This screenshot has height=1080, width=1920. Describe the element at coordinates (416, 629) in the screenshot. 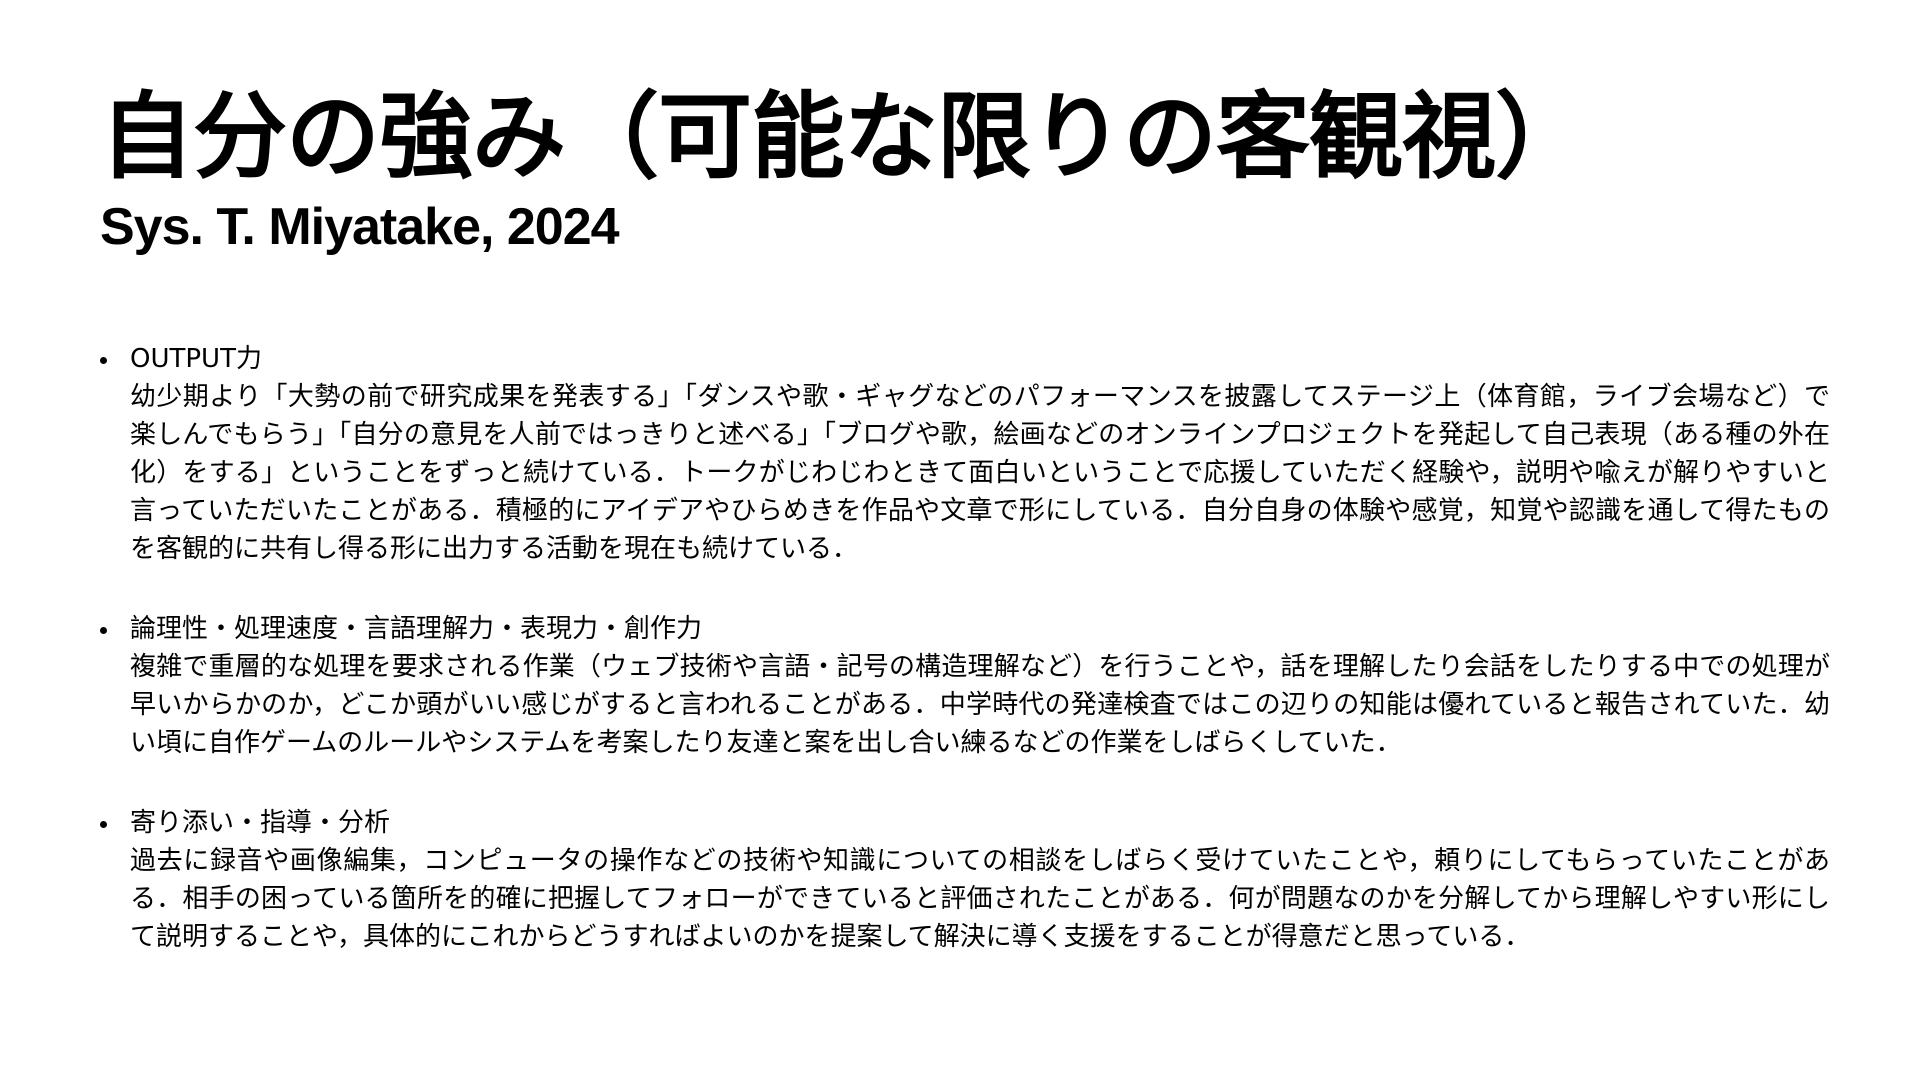

I see `bullet-heading: 論理性・処理速度・言語理解力・表現力・創作力` at that location.